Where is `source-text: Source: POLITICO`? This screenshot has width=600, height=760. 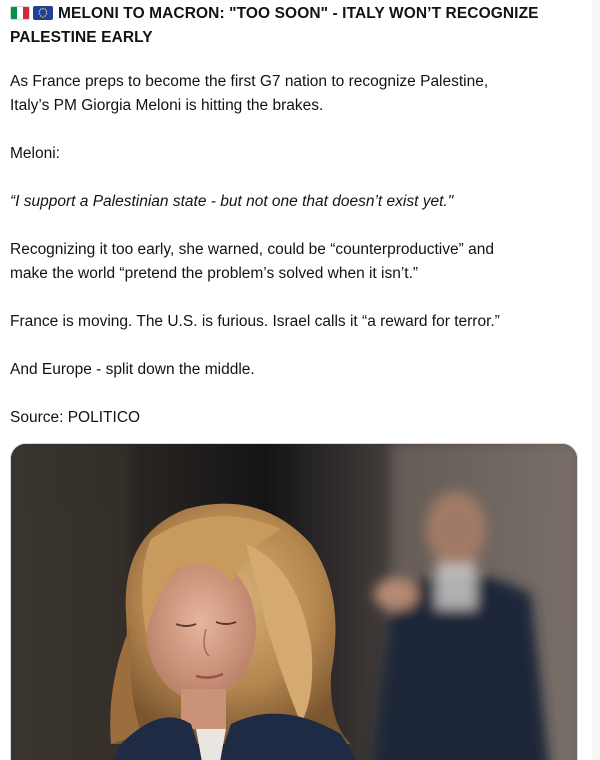 source-text: Source: POLITICO is located at coordinates (75, 417).